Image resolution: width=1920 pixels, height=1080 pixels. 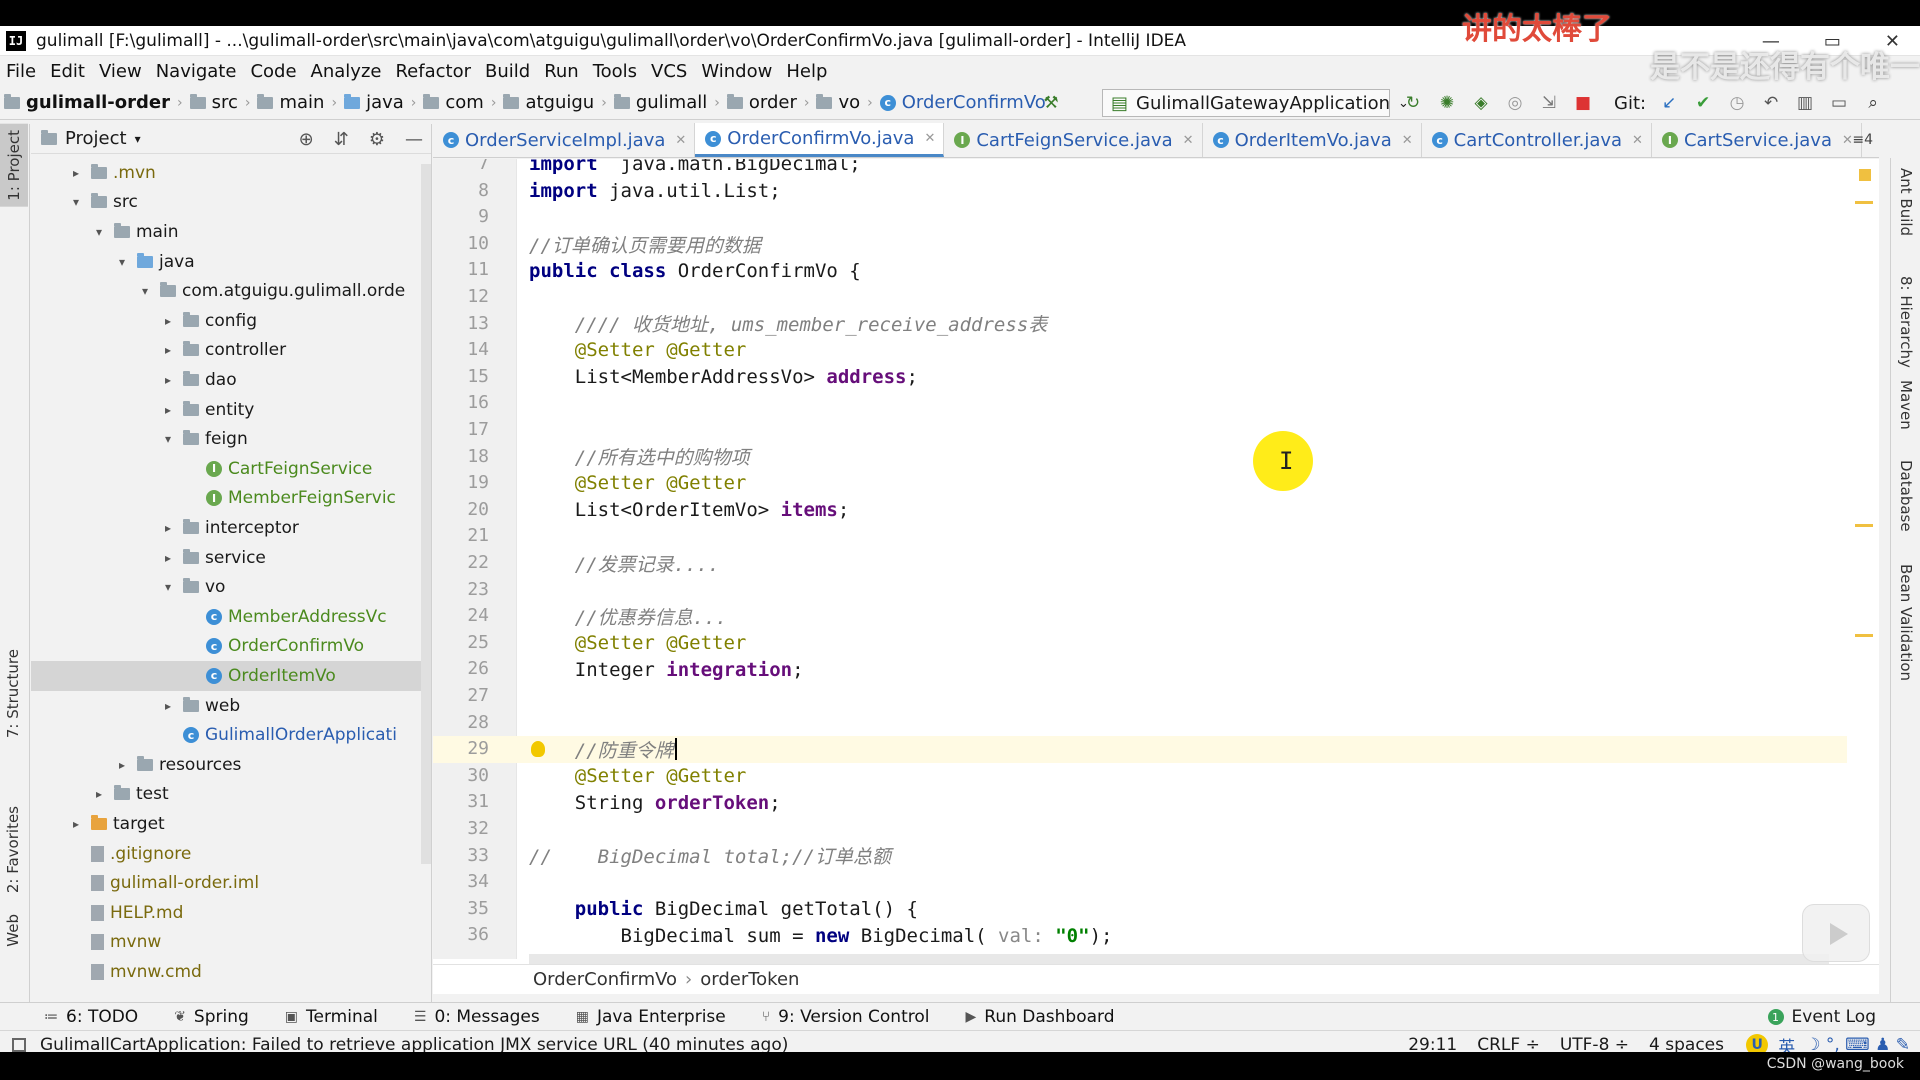 I want to click on code-line: List<MemberAddressVo> address;, so click(x=723, y=377).